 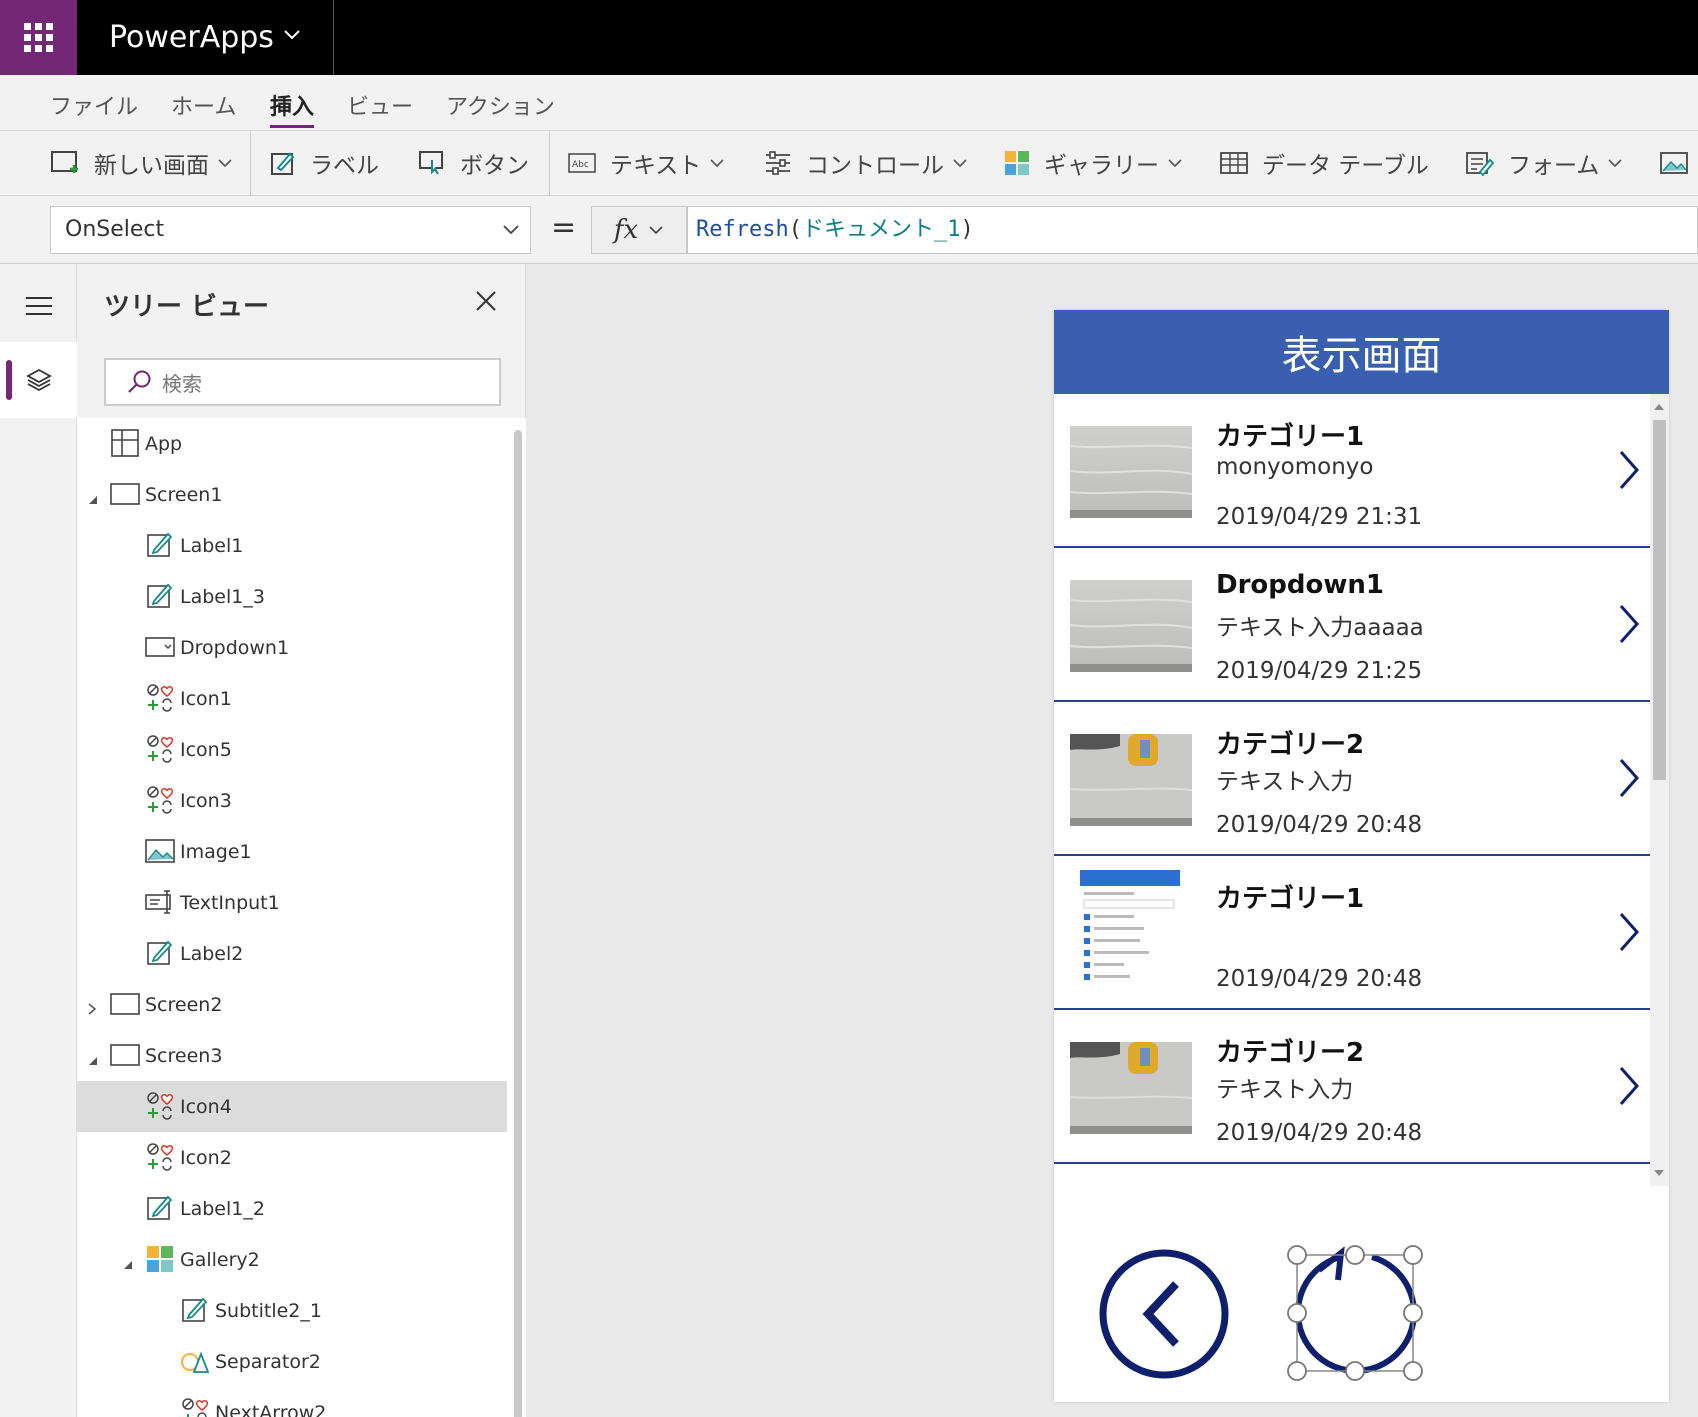 What do you see at coordinates (333, 37) in the screenshot?
I see `divider` at bounding box center [333, 37].